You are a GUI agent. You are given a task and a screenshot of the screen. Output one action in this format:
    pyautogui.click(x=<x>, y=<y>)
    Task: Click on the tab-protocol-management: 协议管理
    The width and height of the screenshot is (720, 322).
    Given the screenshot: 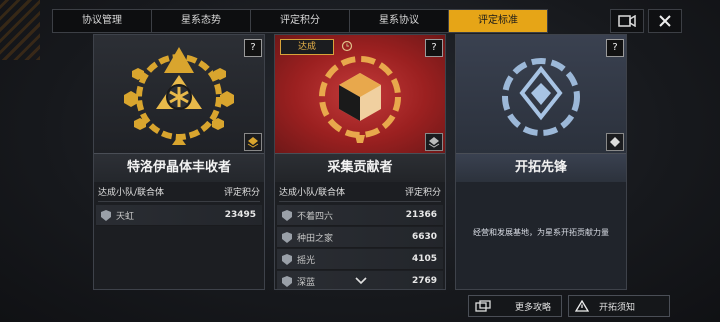 What is the action you would take?
    pyautogui.click(x=102, y=21)
    